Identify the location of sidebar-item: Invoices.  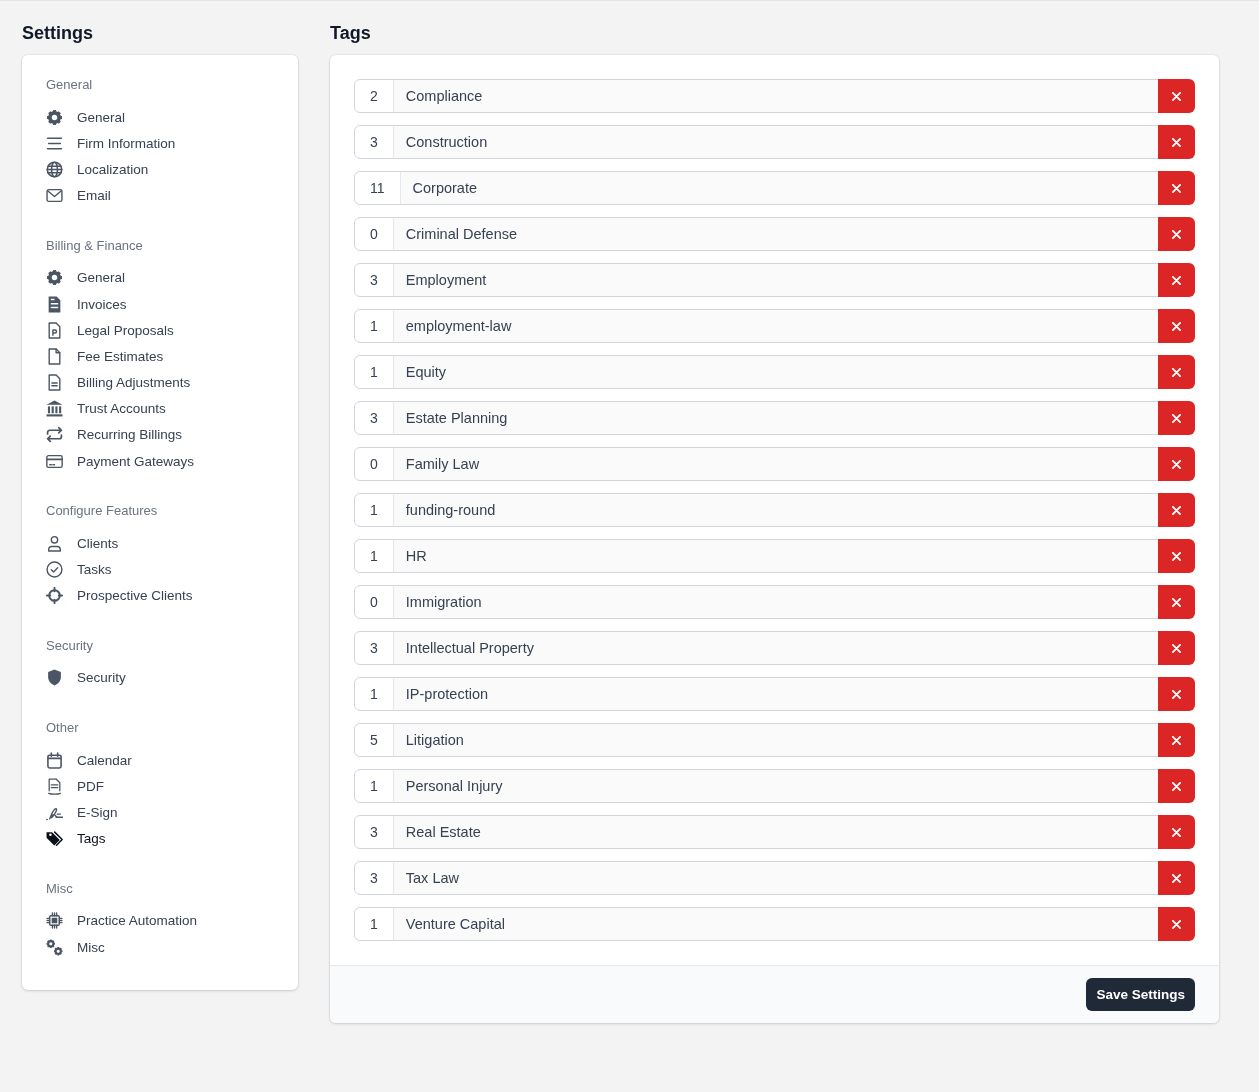
(86, 304).